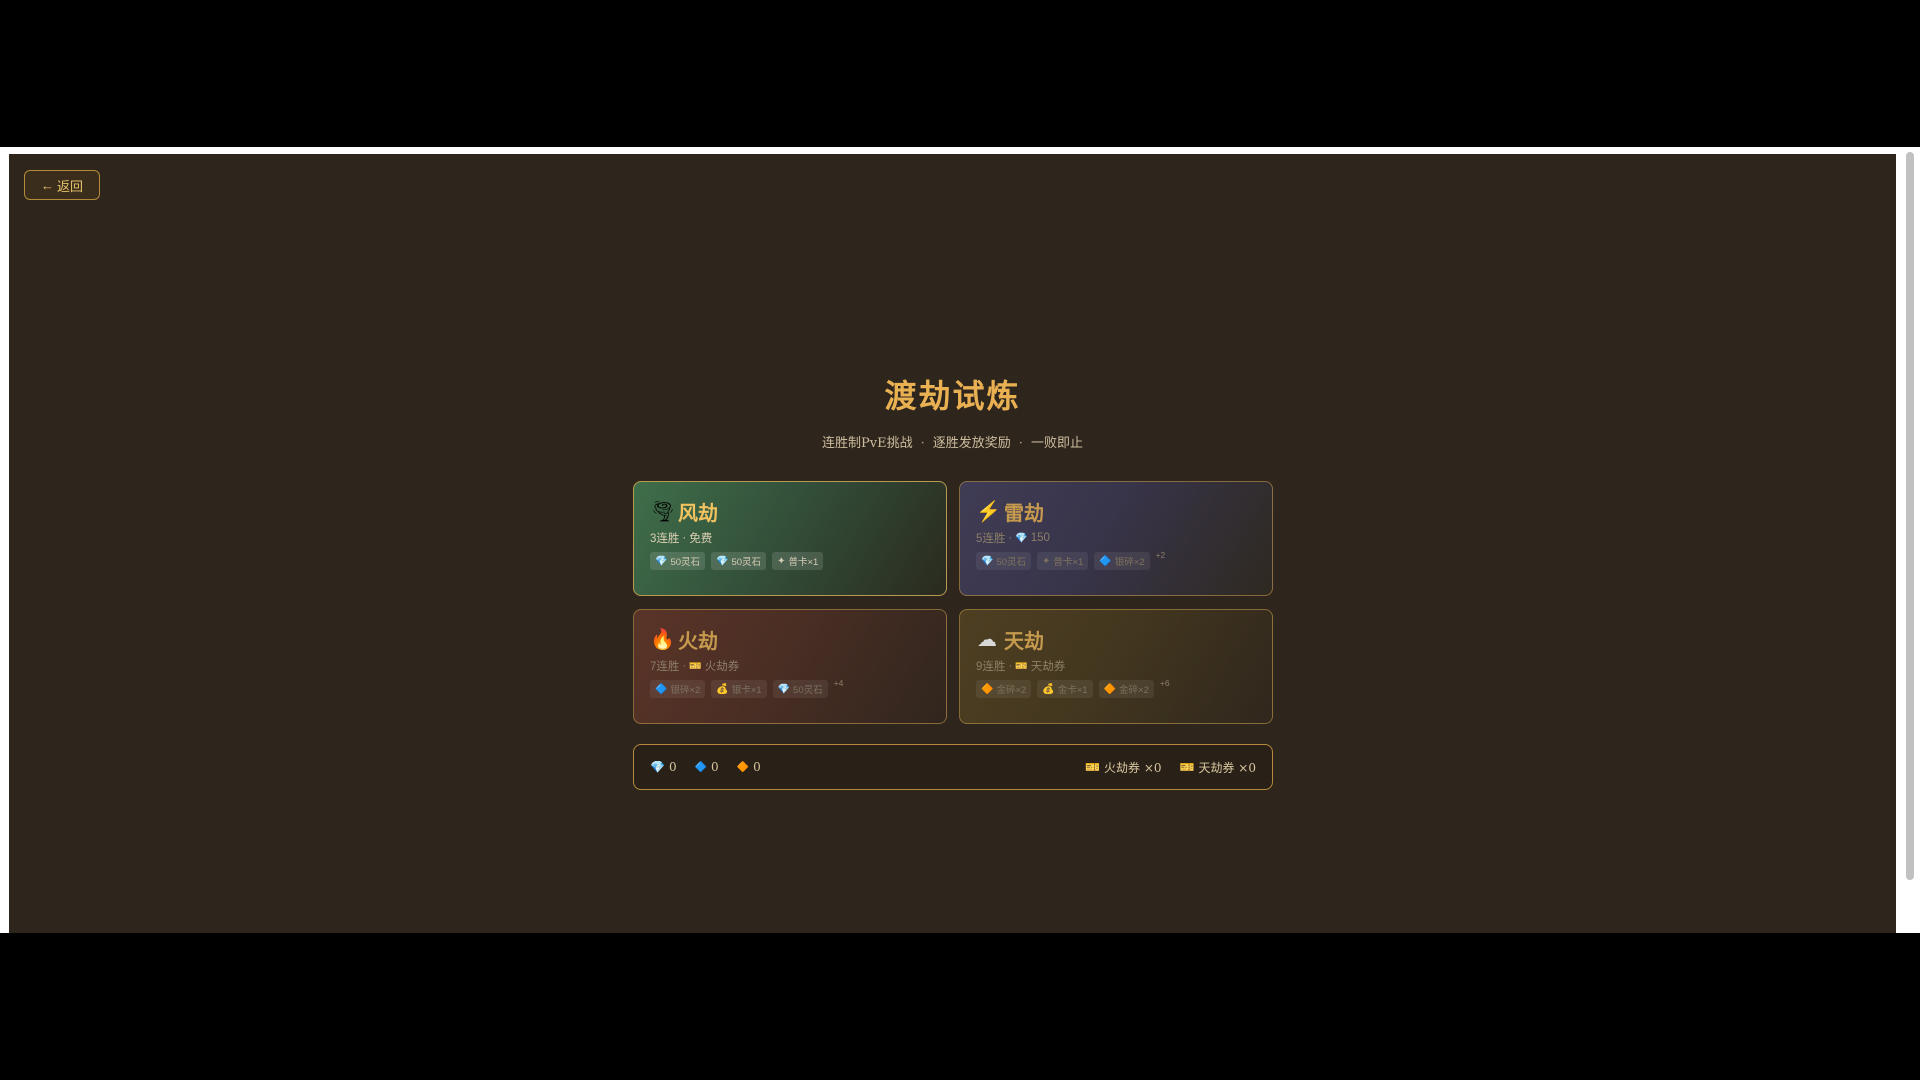 The width and height of the screenshot is (1920, 1080). I want to click on more-rewards-count: +6, so click(1164, 683).